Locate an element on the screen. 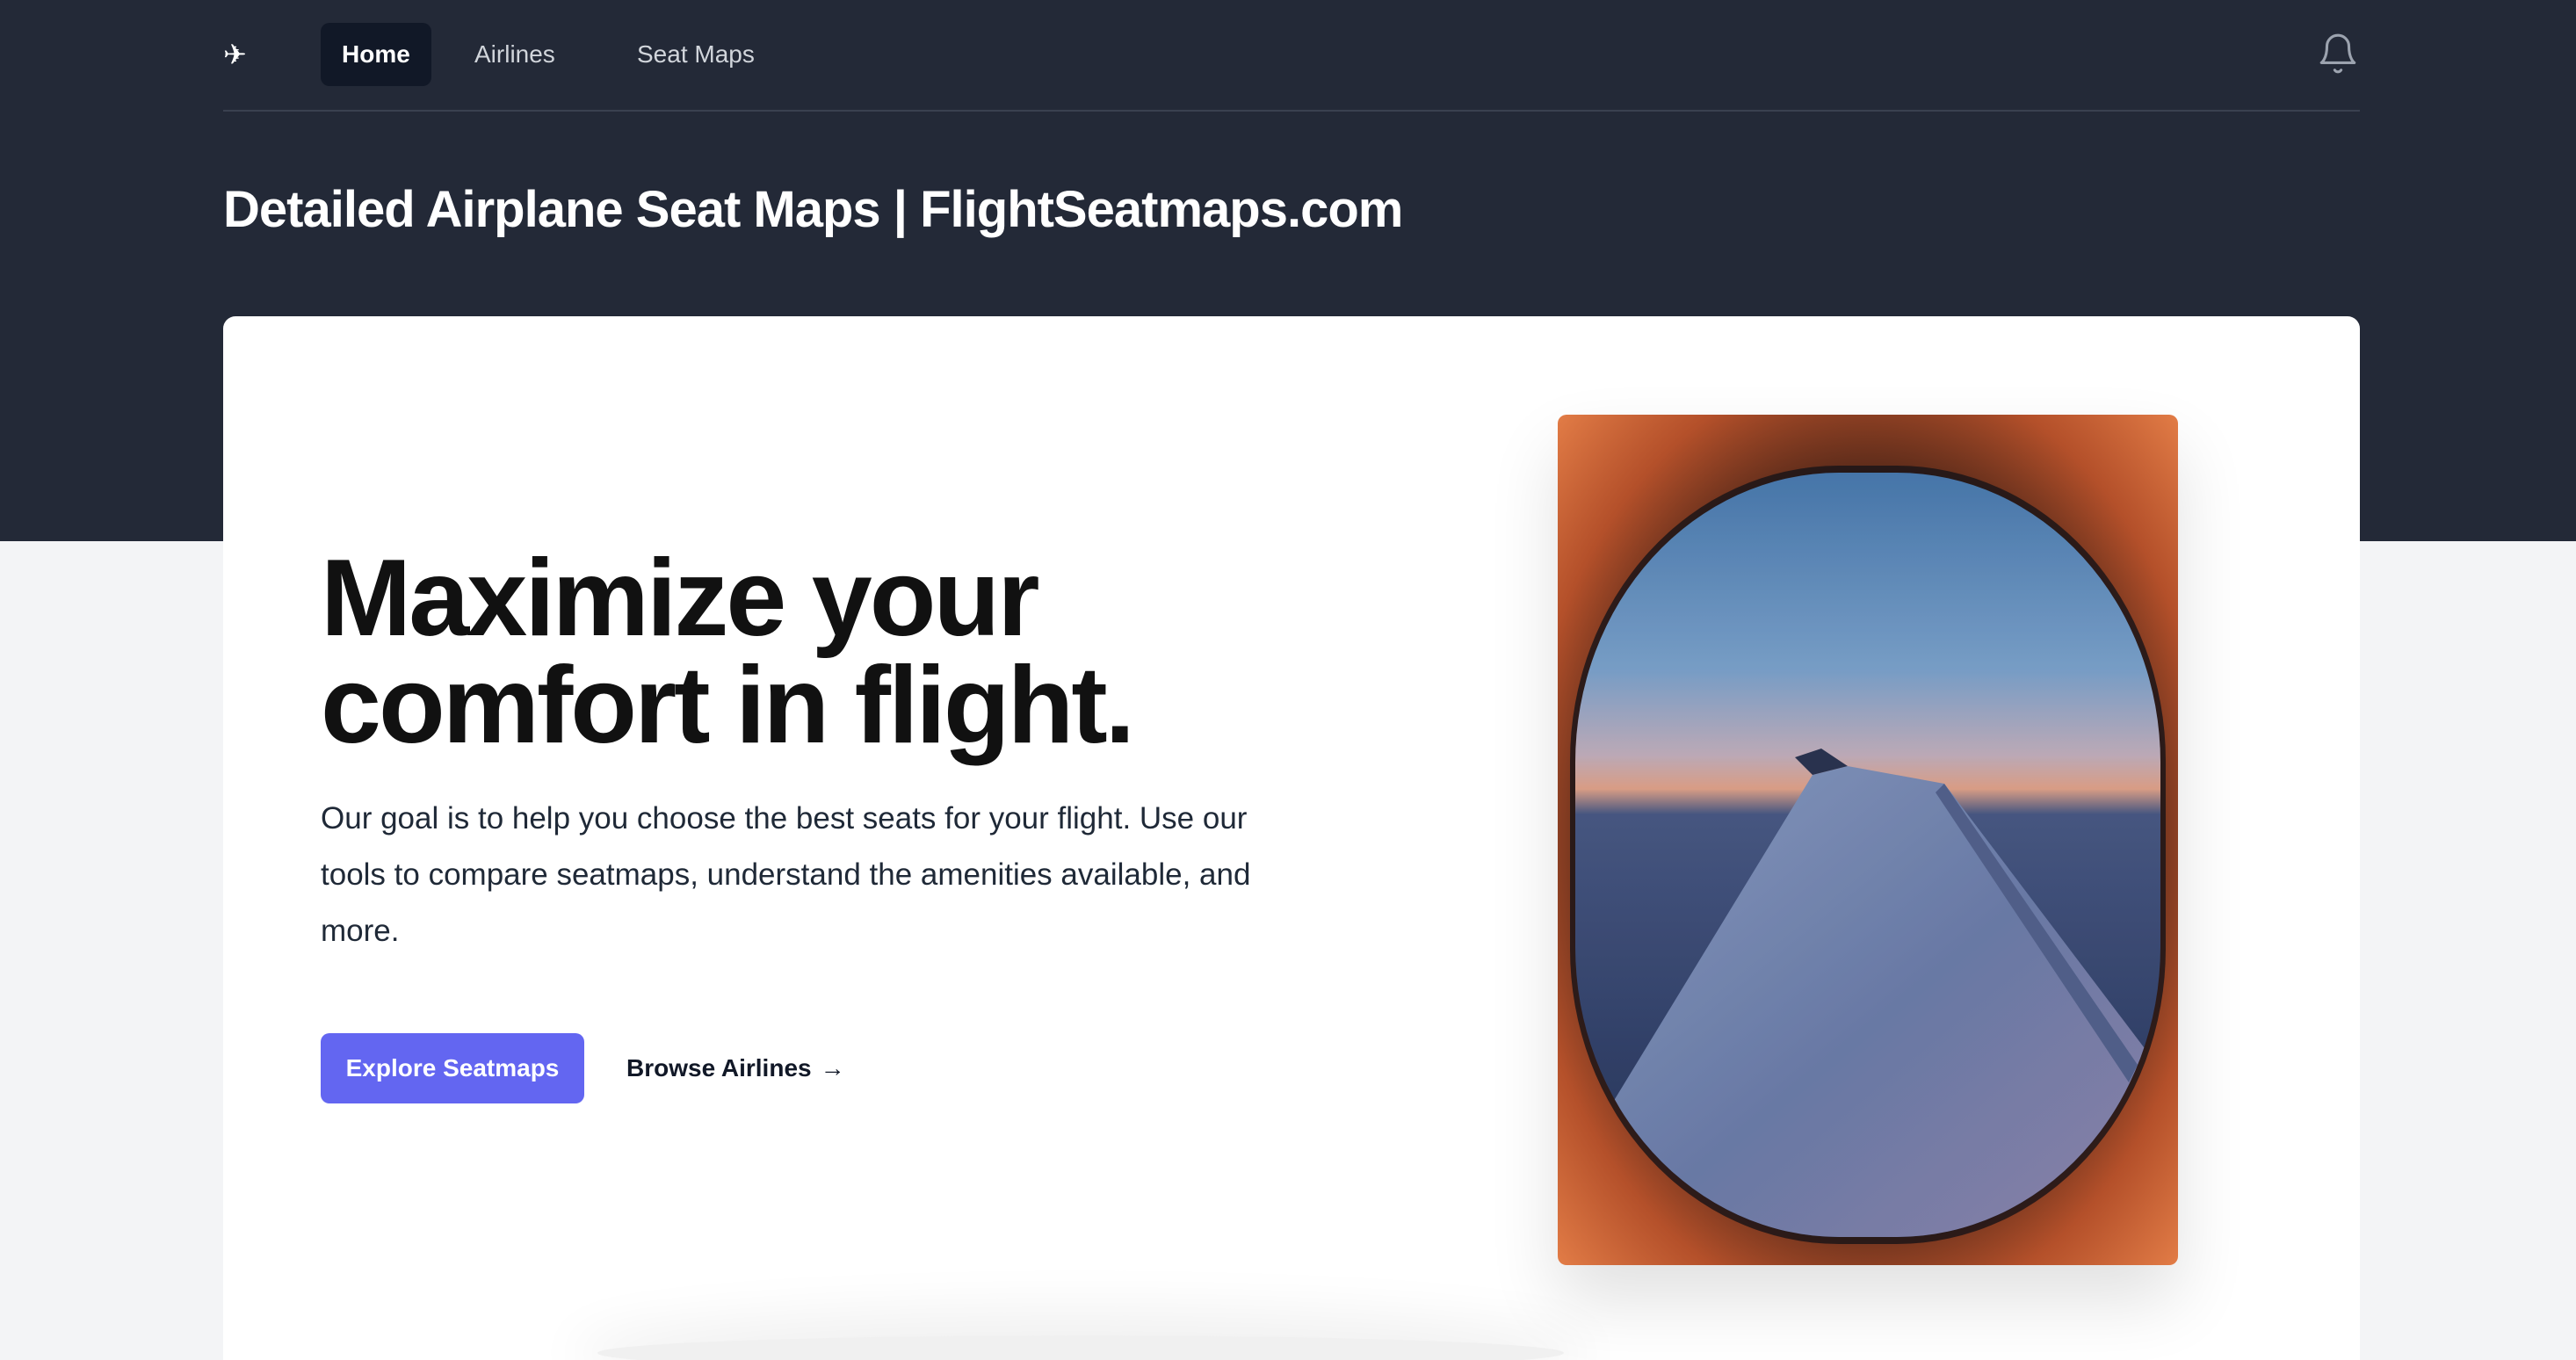  nav-item-home: Home is located at coordinates (376, 54).